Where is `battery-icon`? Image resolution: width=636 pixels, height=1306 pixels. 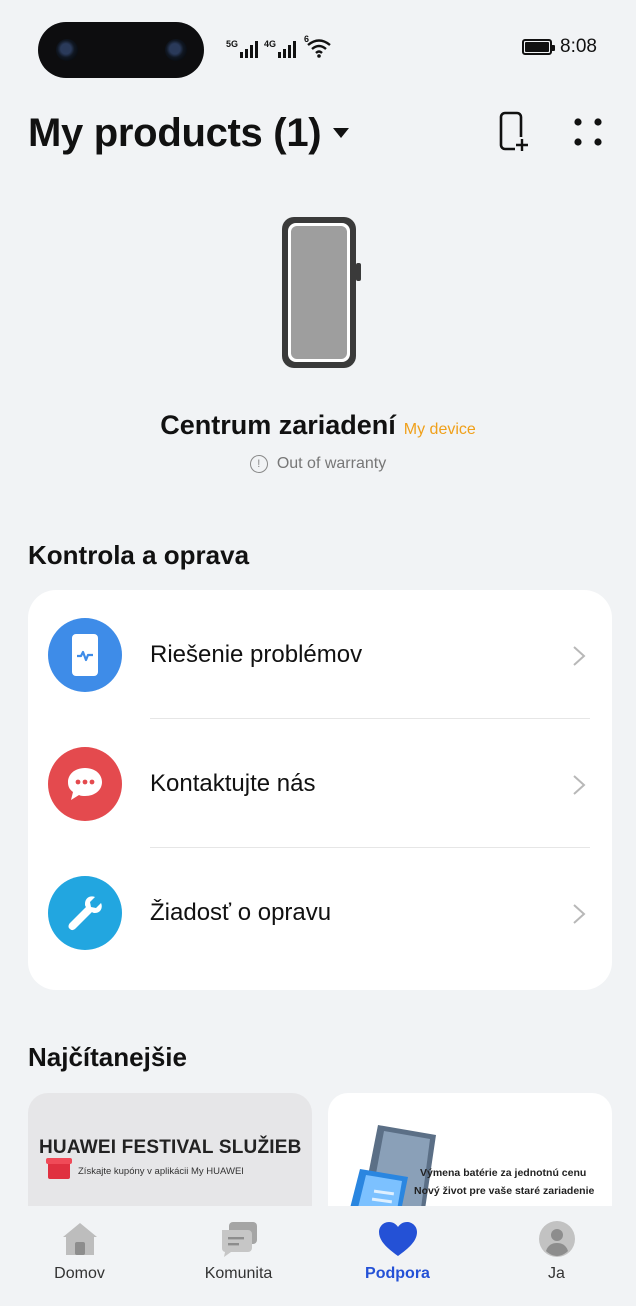 battery-icon is located at coordinates (538, 47).